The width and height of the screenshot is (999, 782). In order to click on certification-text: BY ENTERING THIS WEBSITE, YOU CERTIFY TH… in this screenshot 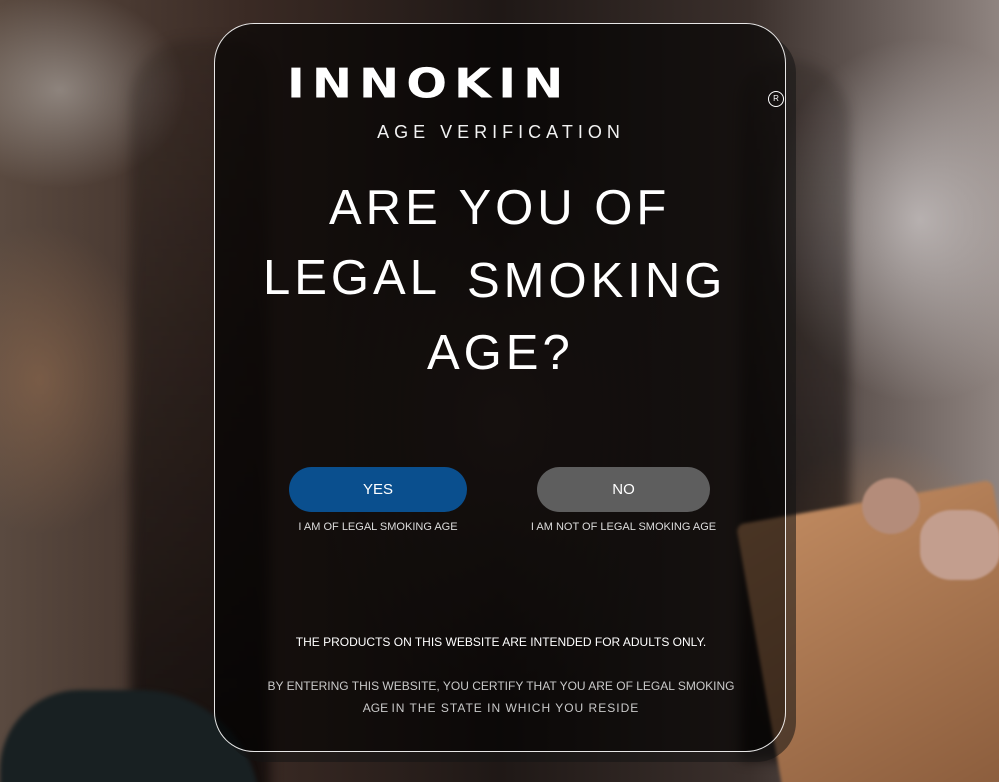, I will do `click(501, 697)`.